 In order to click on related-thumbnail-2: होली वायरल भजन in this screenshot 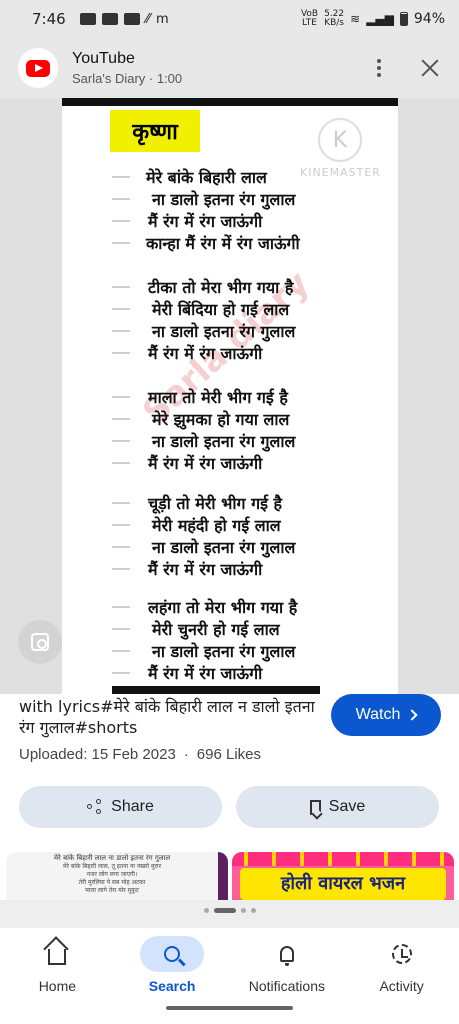, I will do `click(343, 876)`.